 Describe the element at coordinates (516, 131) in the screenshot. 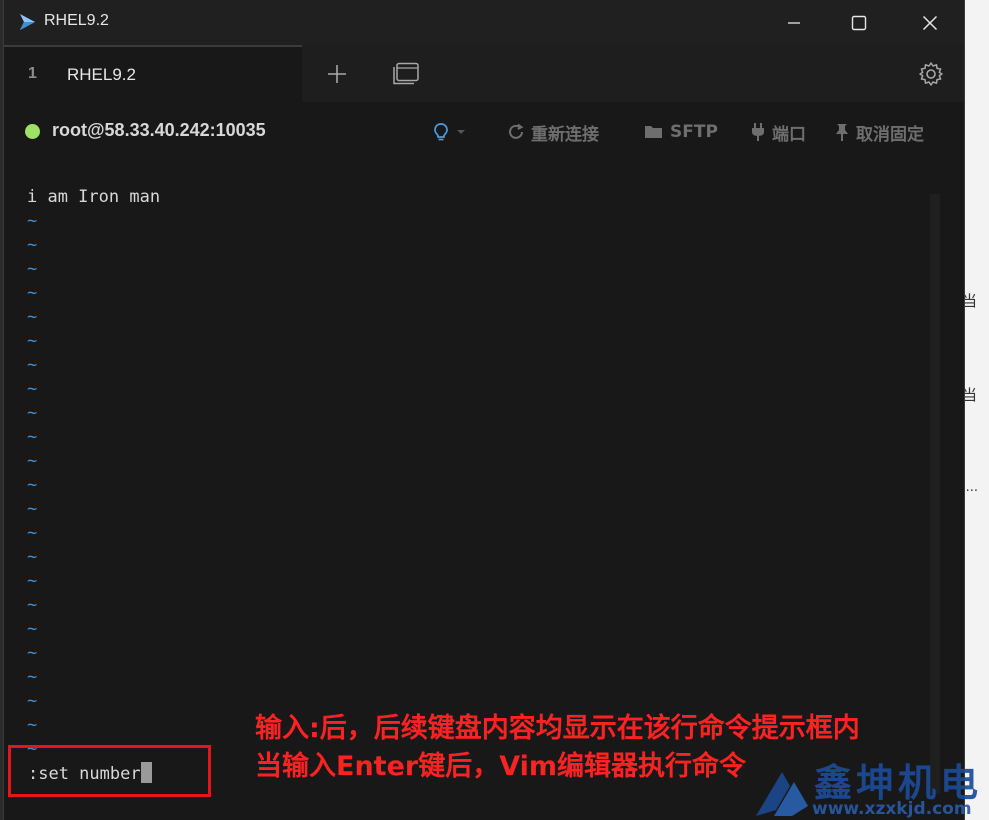

I see `refresh-icon` at that location.